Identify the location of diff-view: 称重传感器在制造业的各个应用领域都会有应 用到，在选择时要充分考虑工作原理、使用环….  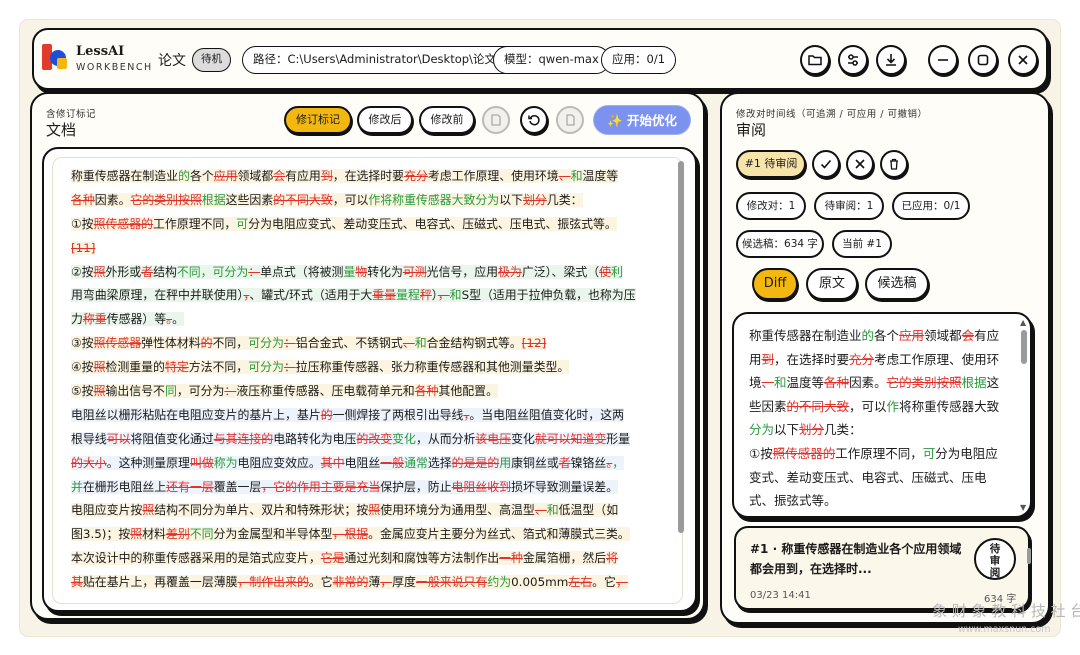
(882, 415).